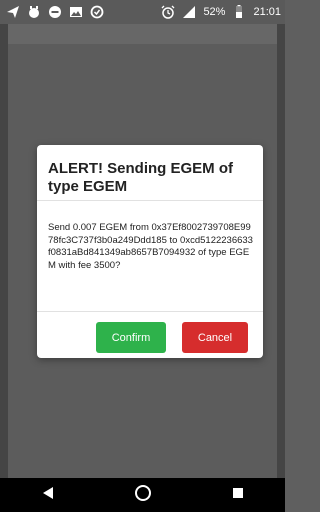 This screenshot has height=512, width=320. What do you see at coordinates (97, 12) in the screenshot?
I see `shield-icon` at bounding box center [97, 12].